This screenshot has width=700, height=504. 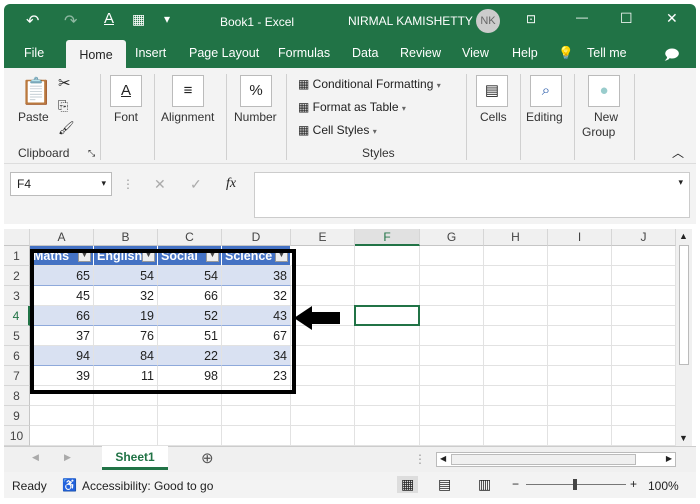 What do you see at coordinates (516, 356) in the screenshot?
I see `cell-H6` at bounding box center [516, 356].